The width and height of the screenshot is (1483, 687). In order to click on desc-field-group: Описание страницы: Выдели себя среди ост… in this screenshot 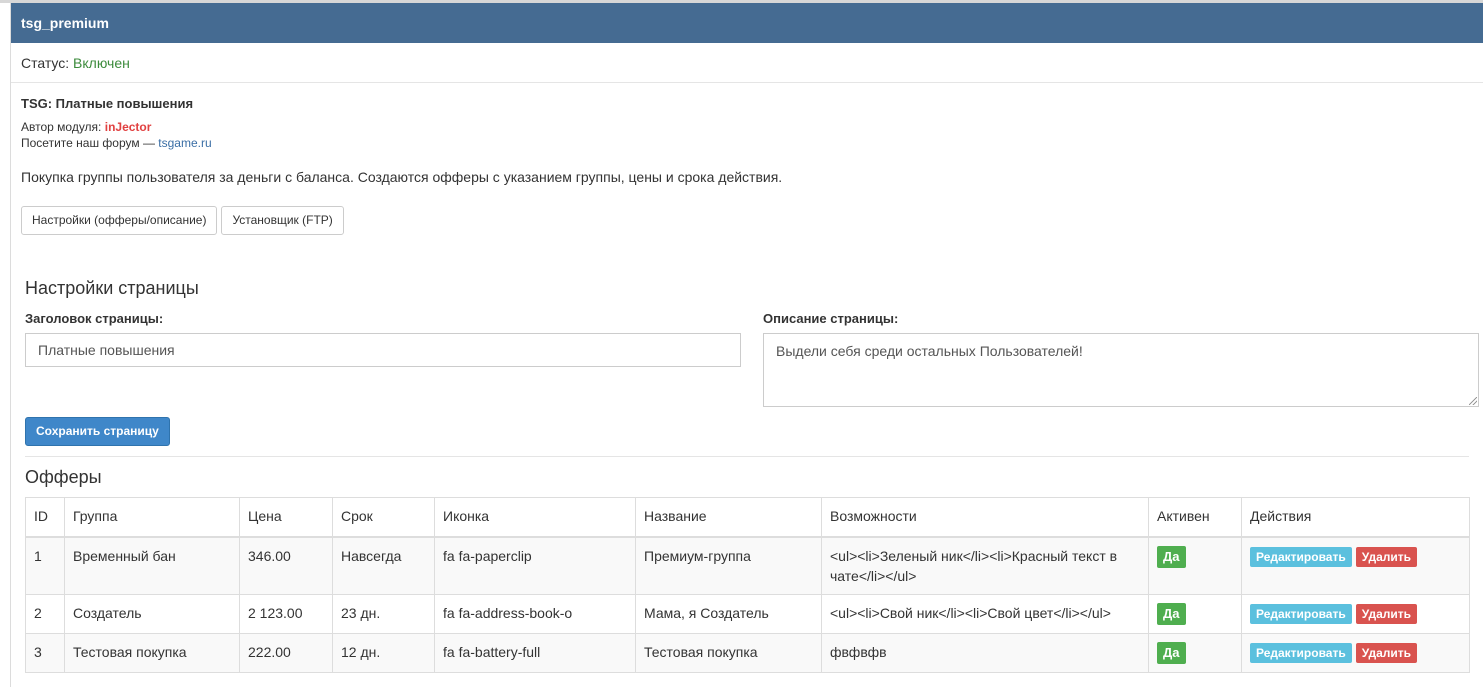, I will do `click(1121, 359)`.